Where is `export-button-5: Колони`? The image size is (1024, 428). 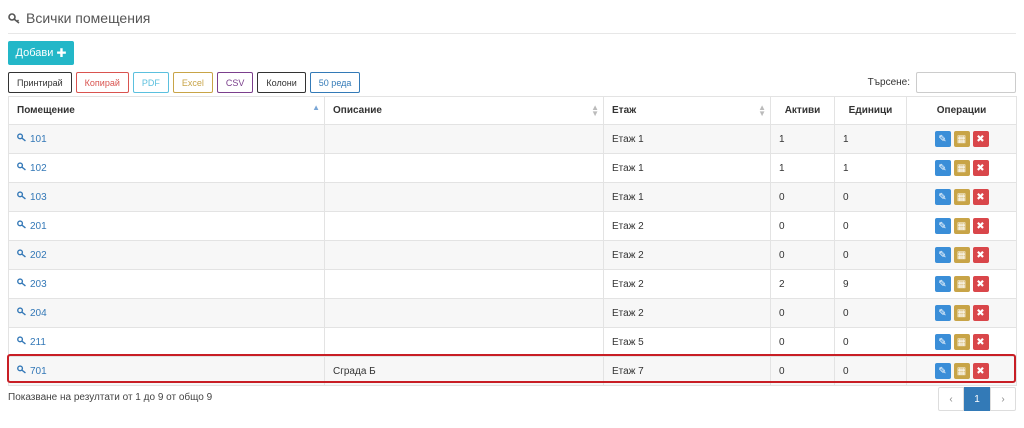 export-button-5: Колони is located at coordinates (281, 82).